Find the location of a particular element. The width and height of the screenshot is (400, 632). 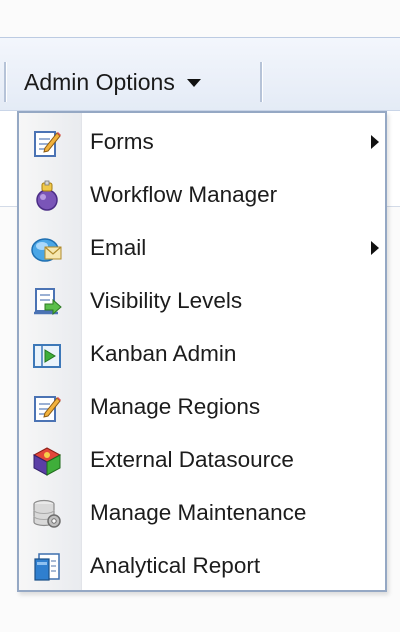

maintenance-icon is located at coordinates (47, 513).